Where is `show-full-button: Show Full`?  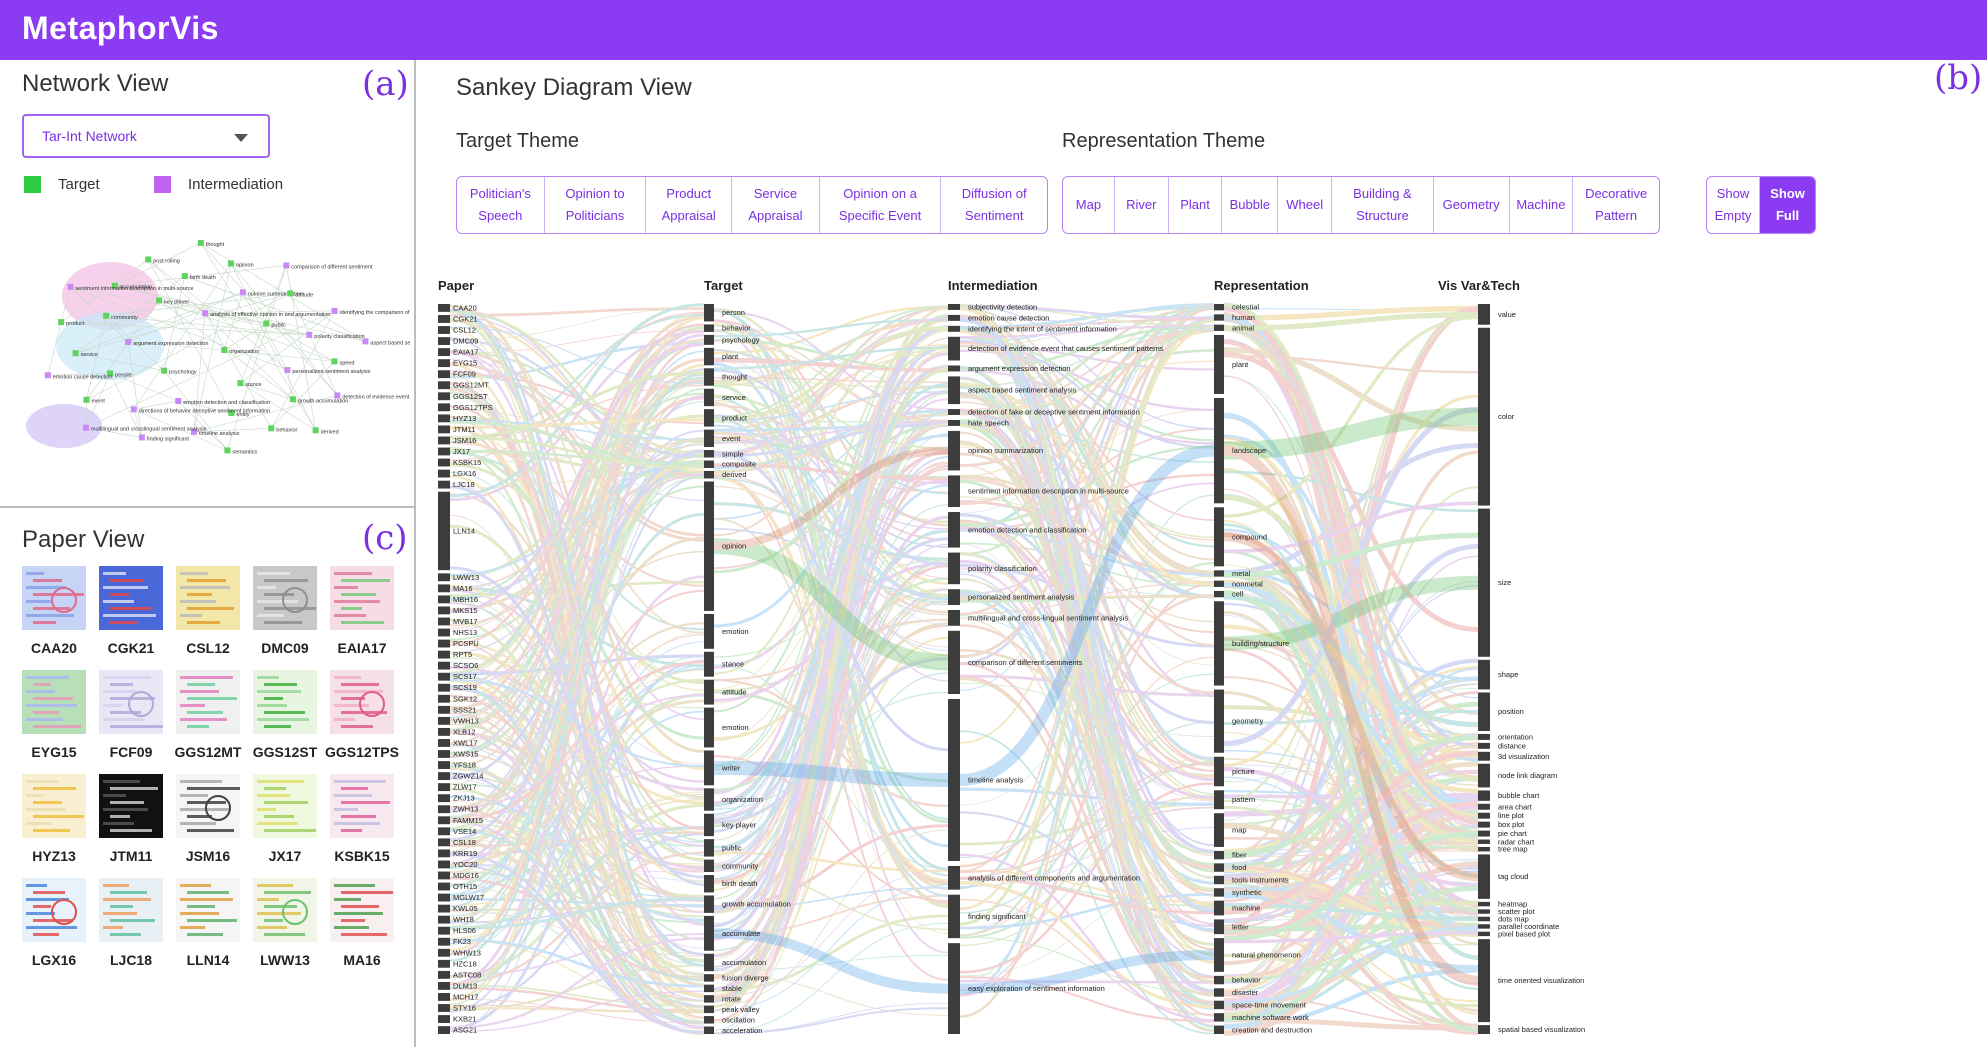 show-full-button: Show Full is located at coordinates (1787, 205).